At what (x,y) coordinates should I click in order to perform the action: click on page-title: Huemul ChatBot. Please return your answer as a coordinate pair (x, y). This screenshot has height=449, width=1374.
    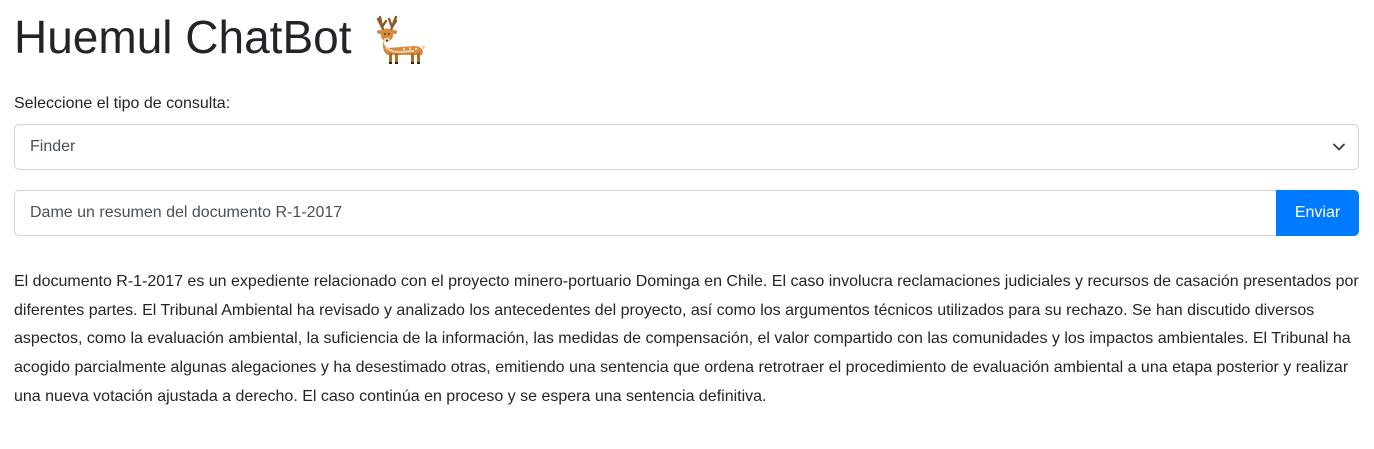
    Looking at the image, I should click on (183, 37).